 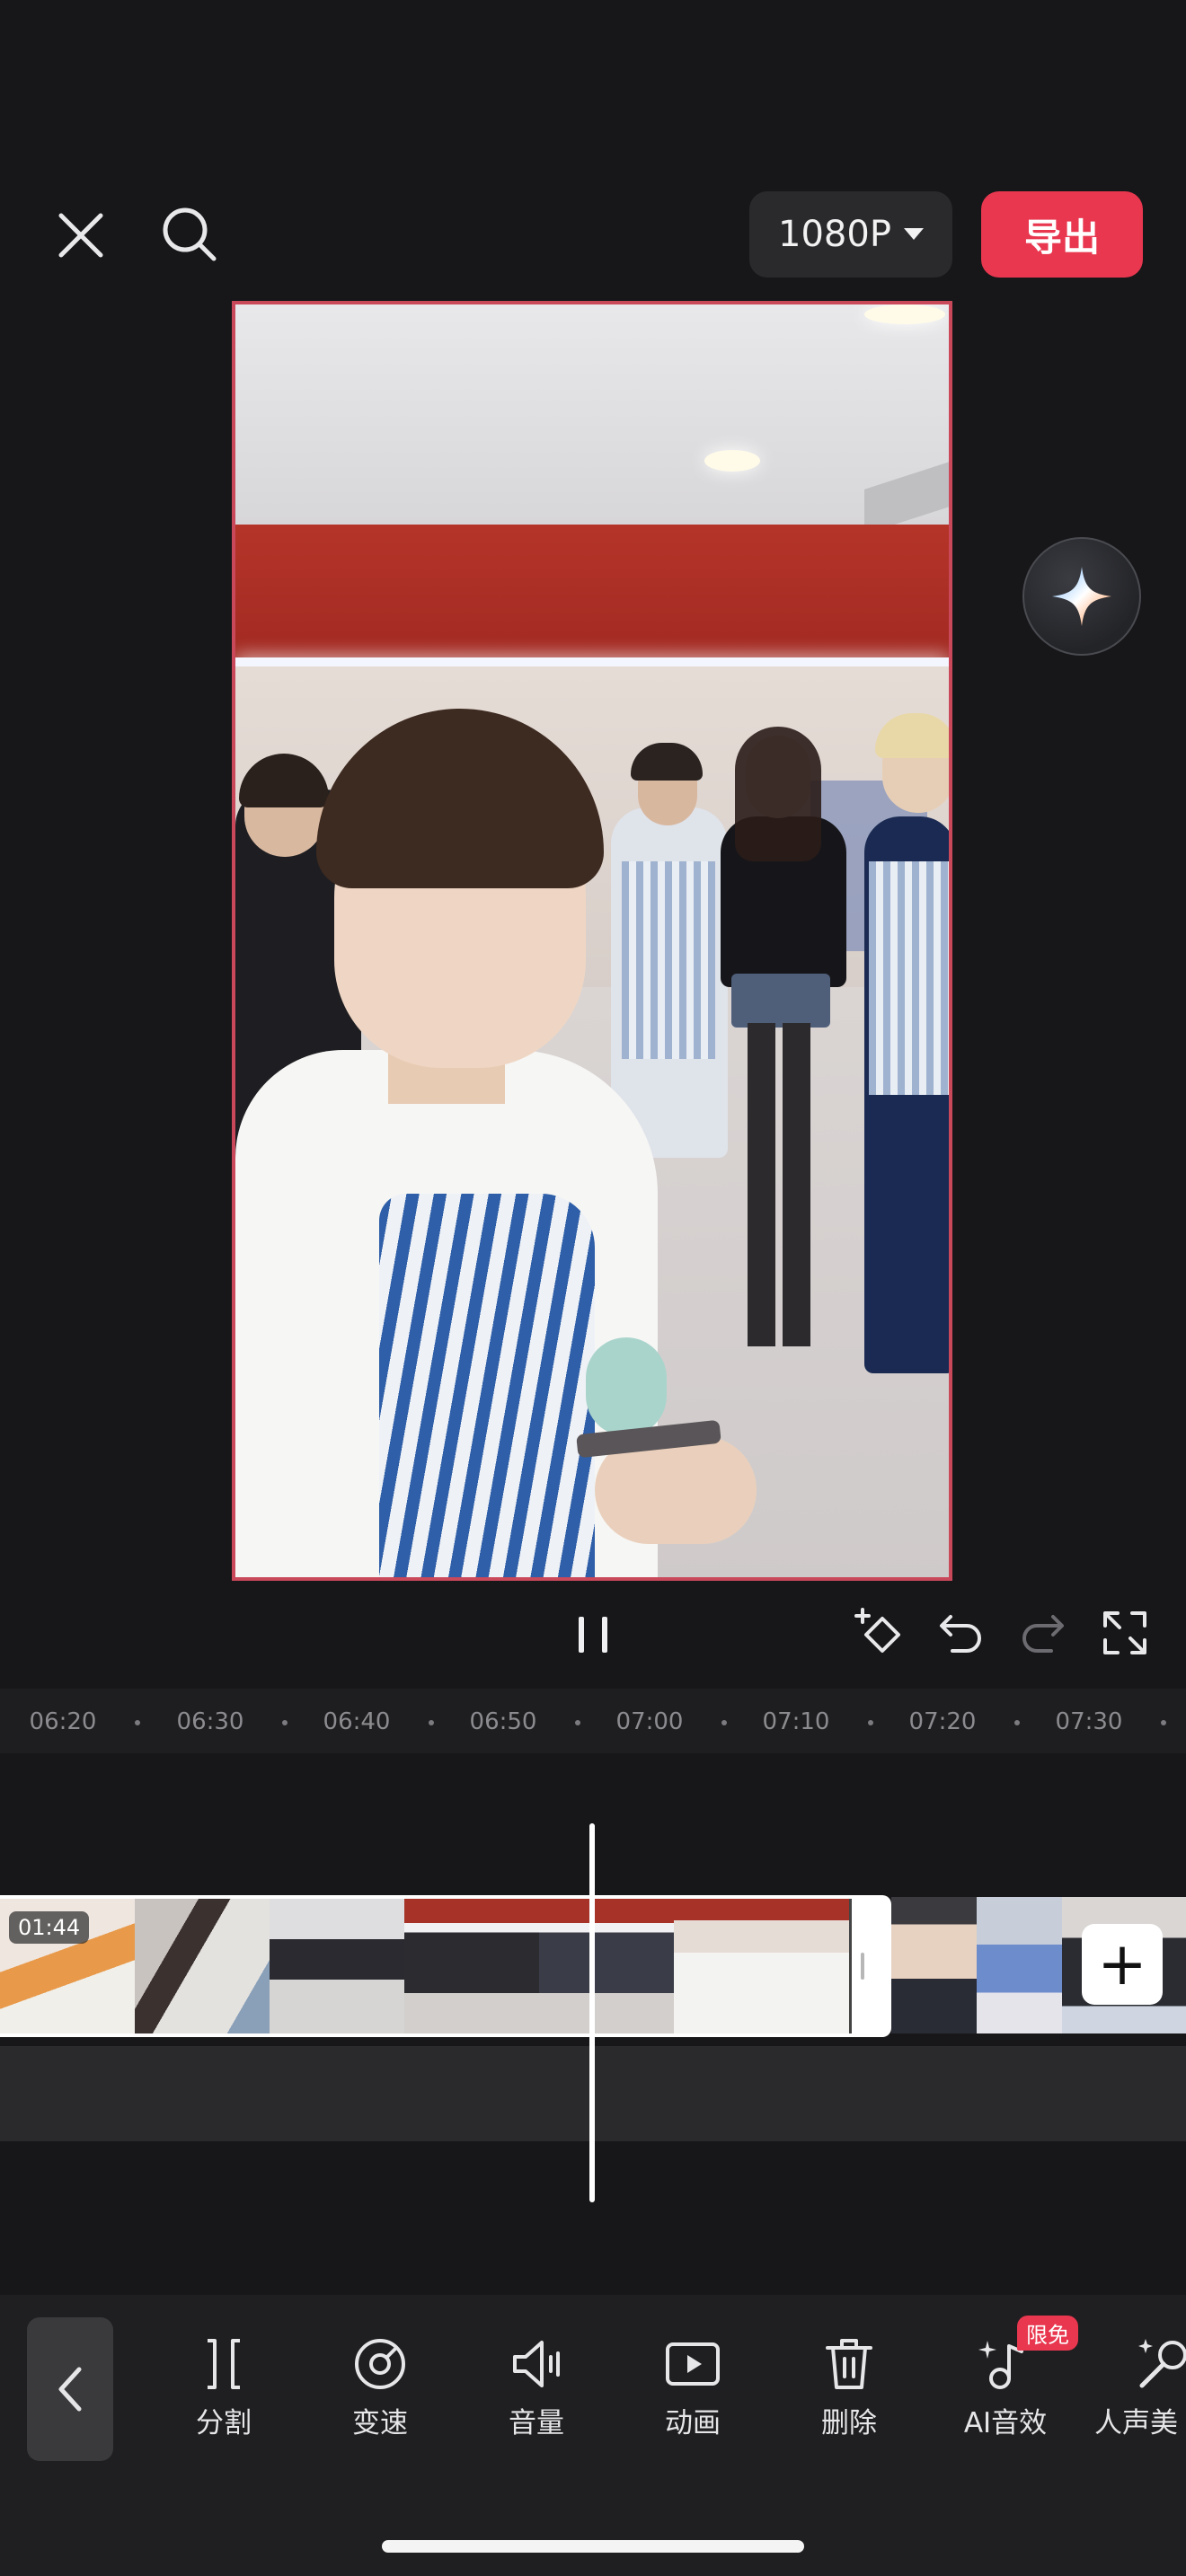 What do you see at coordinates (796, 1721) in the screenshot?
I see `ruler-tick-label: 07:10` at bounding box center [796, 1721].